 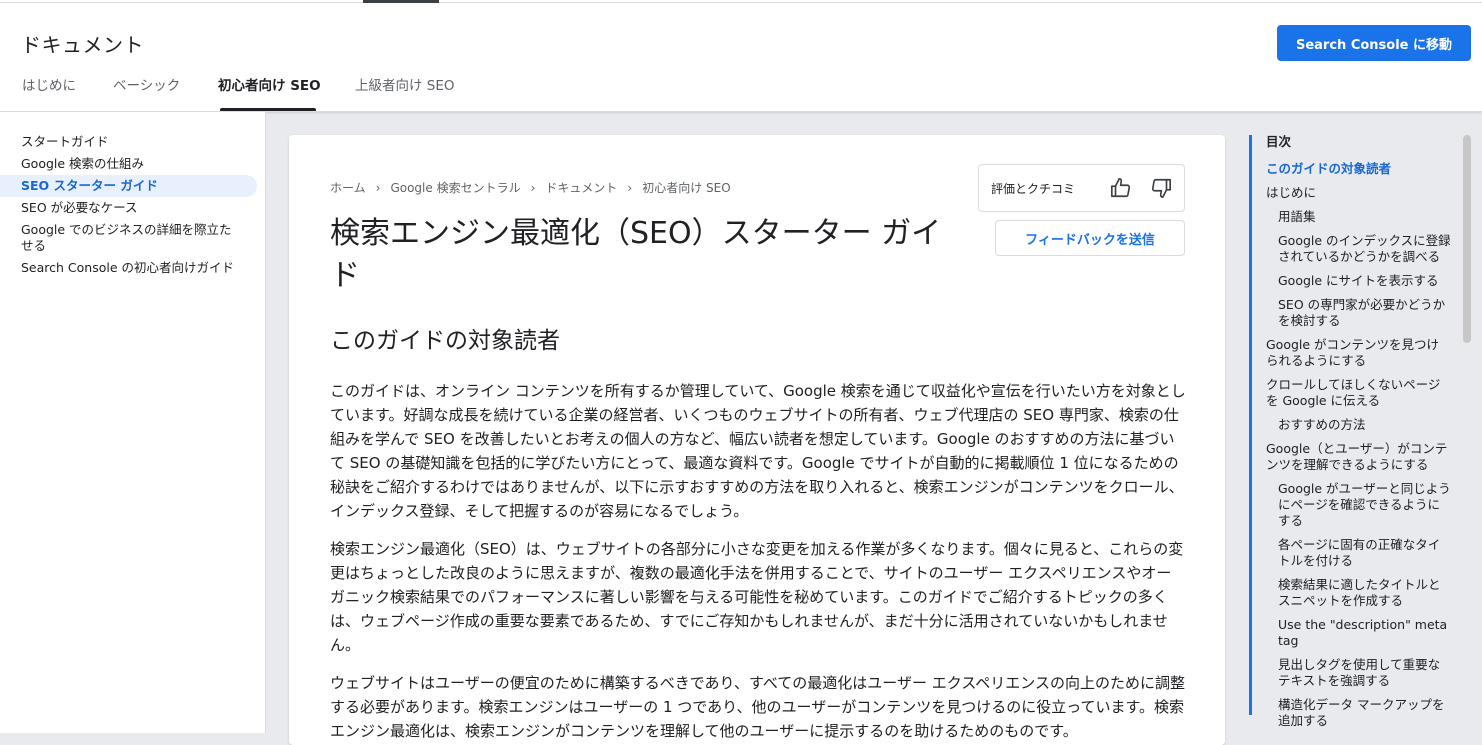 I want to click on toc-item: 検索結果に適したタイトルとスニペットを作成する, so click(x=1355, y=595).